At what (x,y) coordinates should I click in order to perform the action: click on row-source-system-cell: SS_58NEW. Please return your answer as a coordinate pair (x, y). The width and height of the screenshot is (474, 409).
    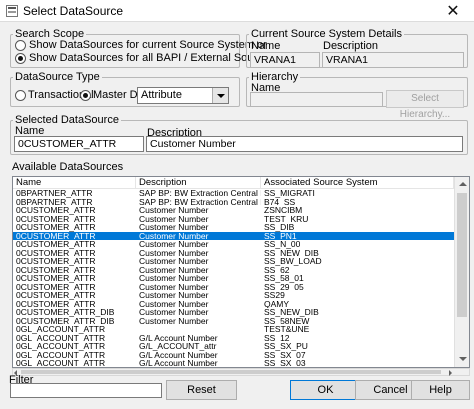
    Looking at the image, I should click on (287, 320).